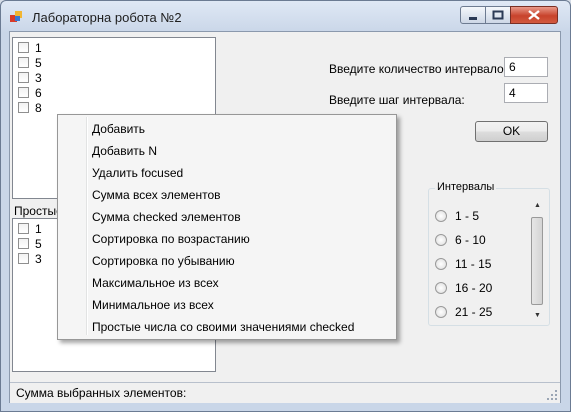 This screenshot has width=571, height=412. I want to click on intervals-count-label: Введите количество интервалов:, so click(421, 69).